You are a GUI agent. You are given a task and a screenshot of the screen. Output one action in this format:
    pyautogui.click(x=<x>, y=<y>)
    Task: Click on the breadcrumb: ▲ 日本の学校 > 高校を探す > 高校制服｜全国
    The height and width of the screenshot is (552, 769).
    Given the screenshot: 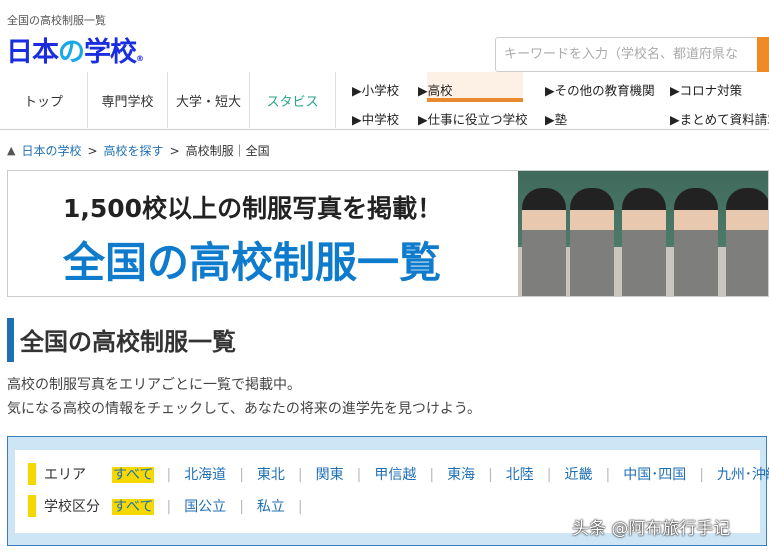 What is the action you would take?
    pyautogui.click(x=138, y=150)
    